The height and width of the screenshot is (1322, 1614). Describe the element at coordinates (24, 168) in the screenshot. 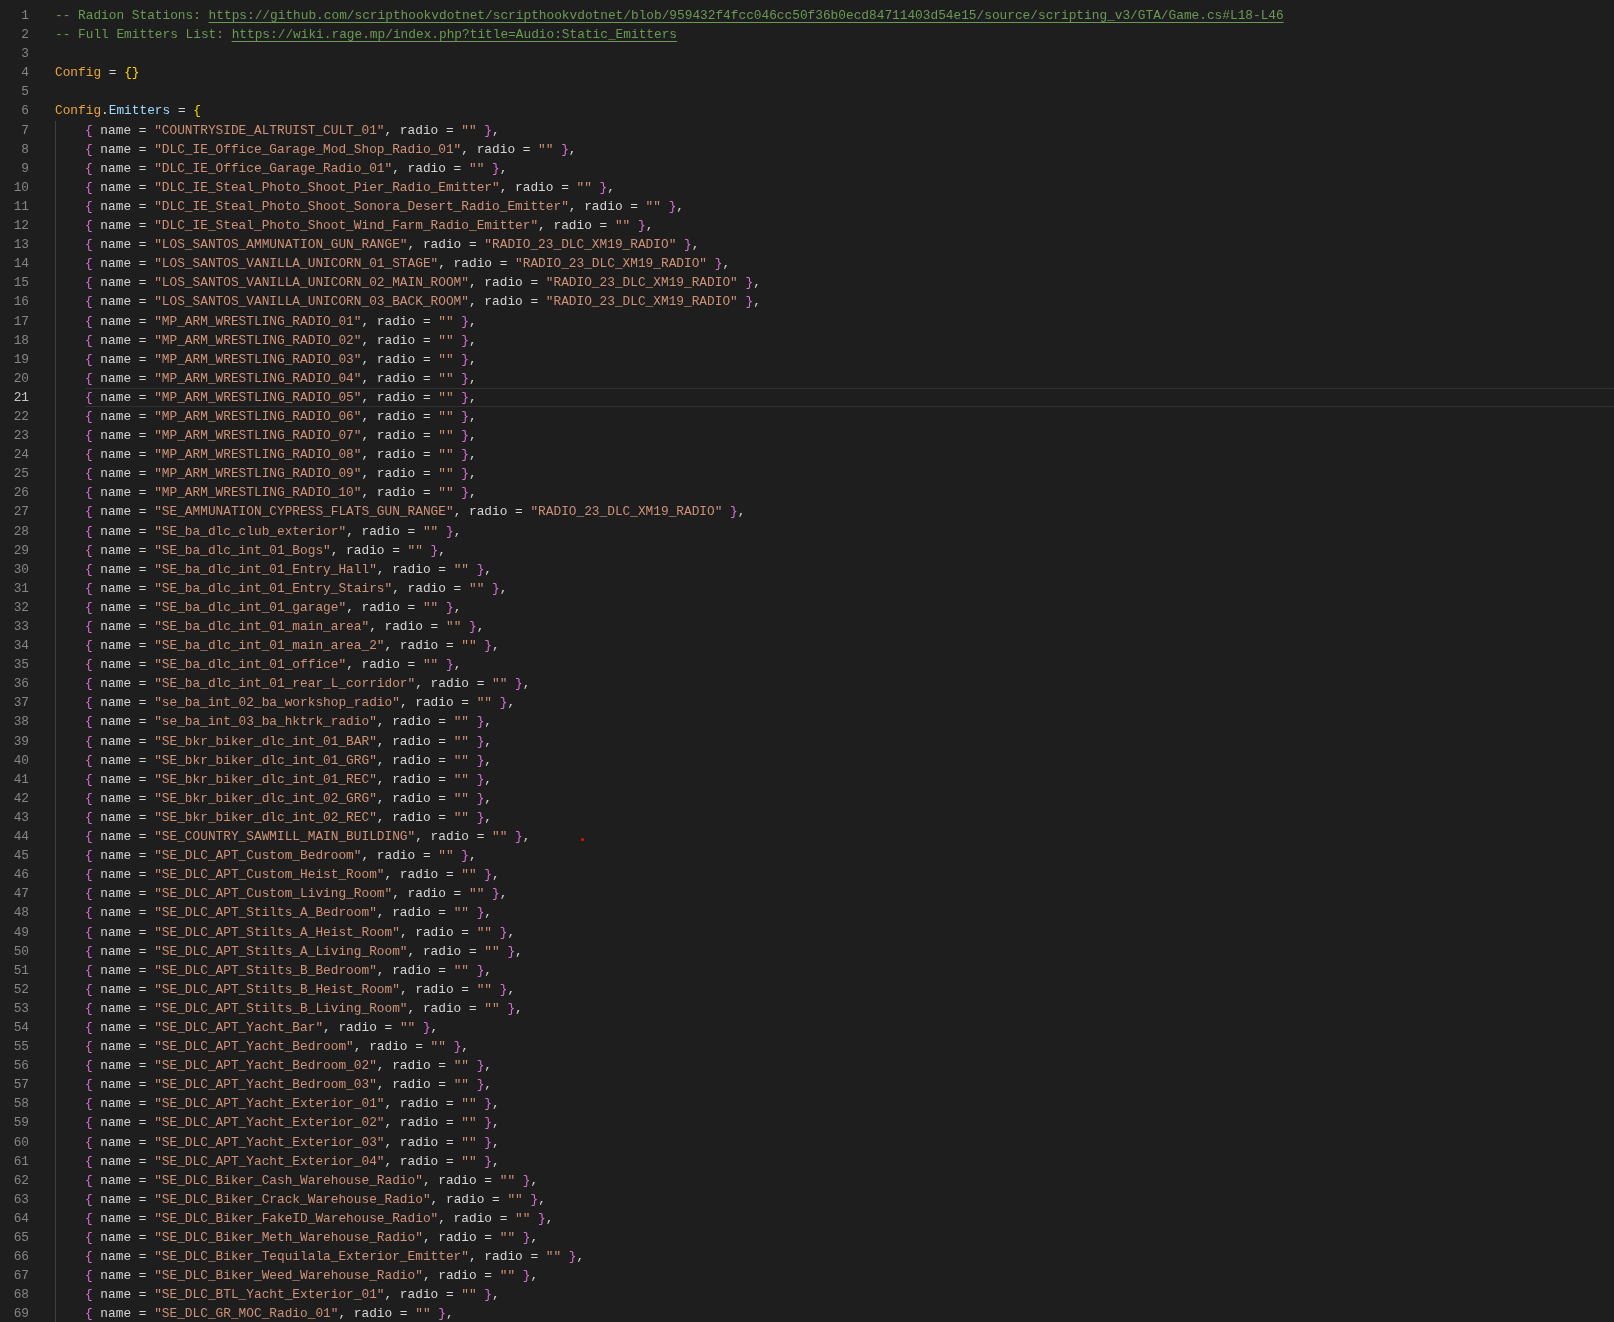

I see `line-number: 9` at that location.